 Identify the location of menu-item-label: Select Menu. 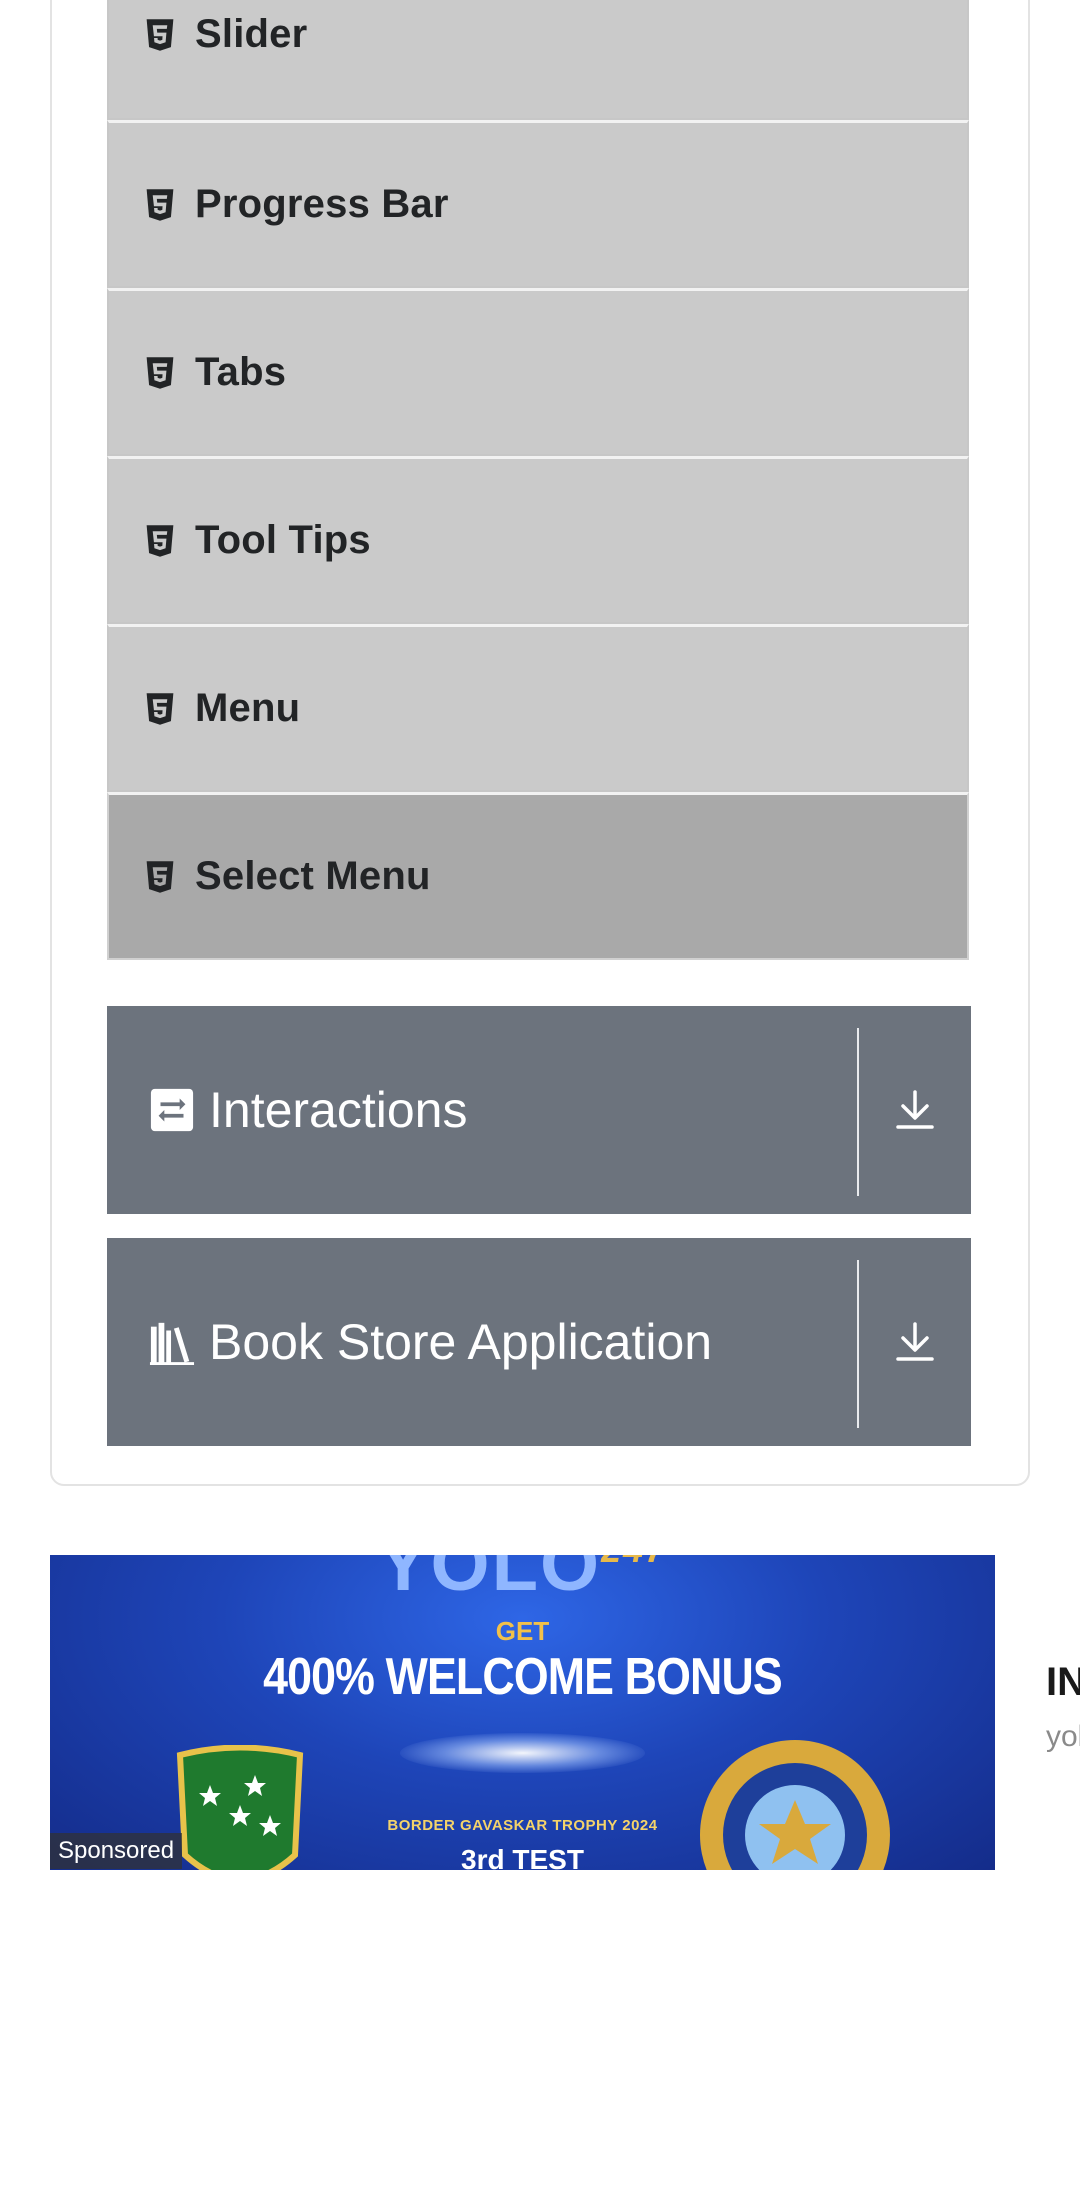
(313, 876).